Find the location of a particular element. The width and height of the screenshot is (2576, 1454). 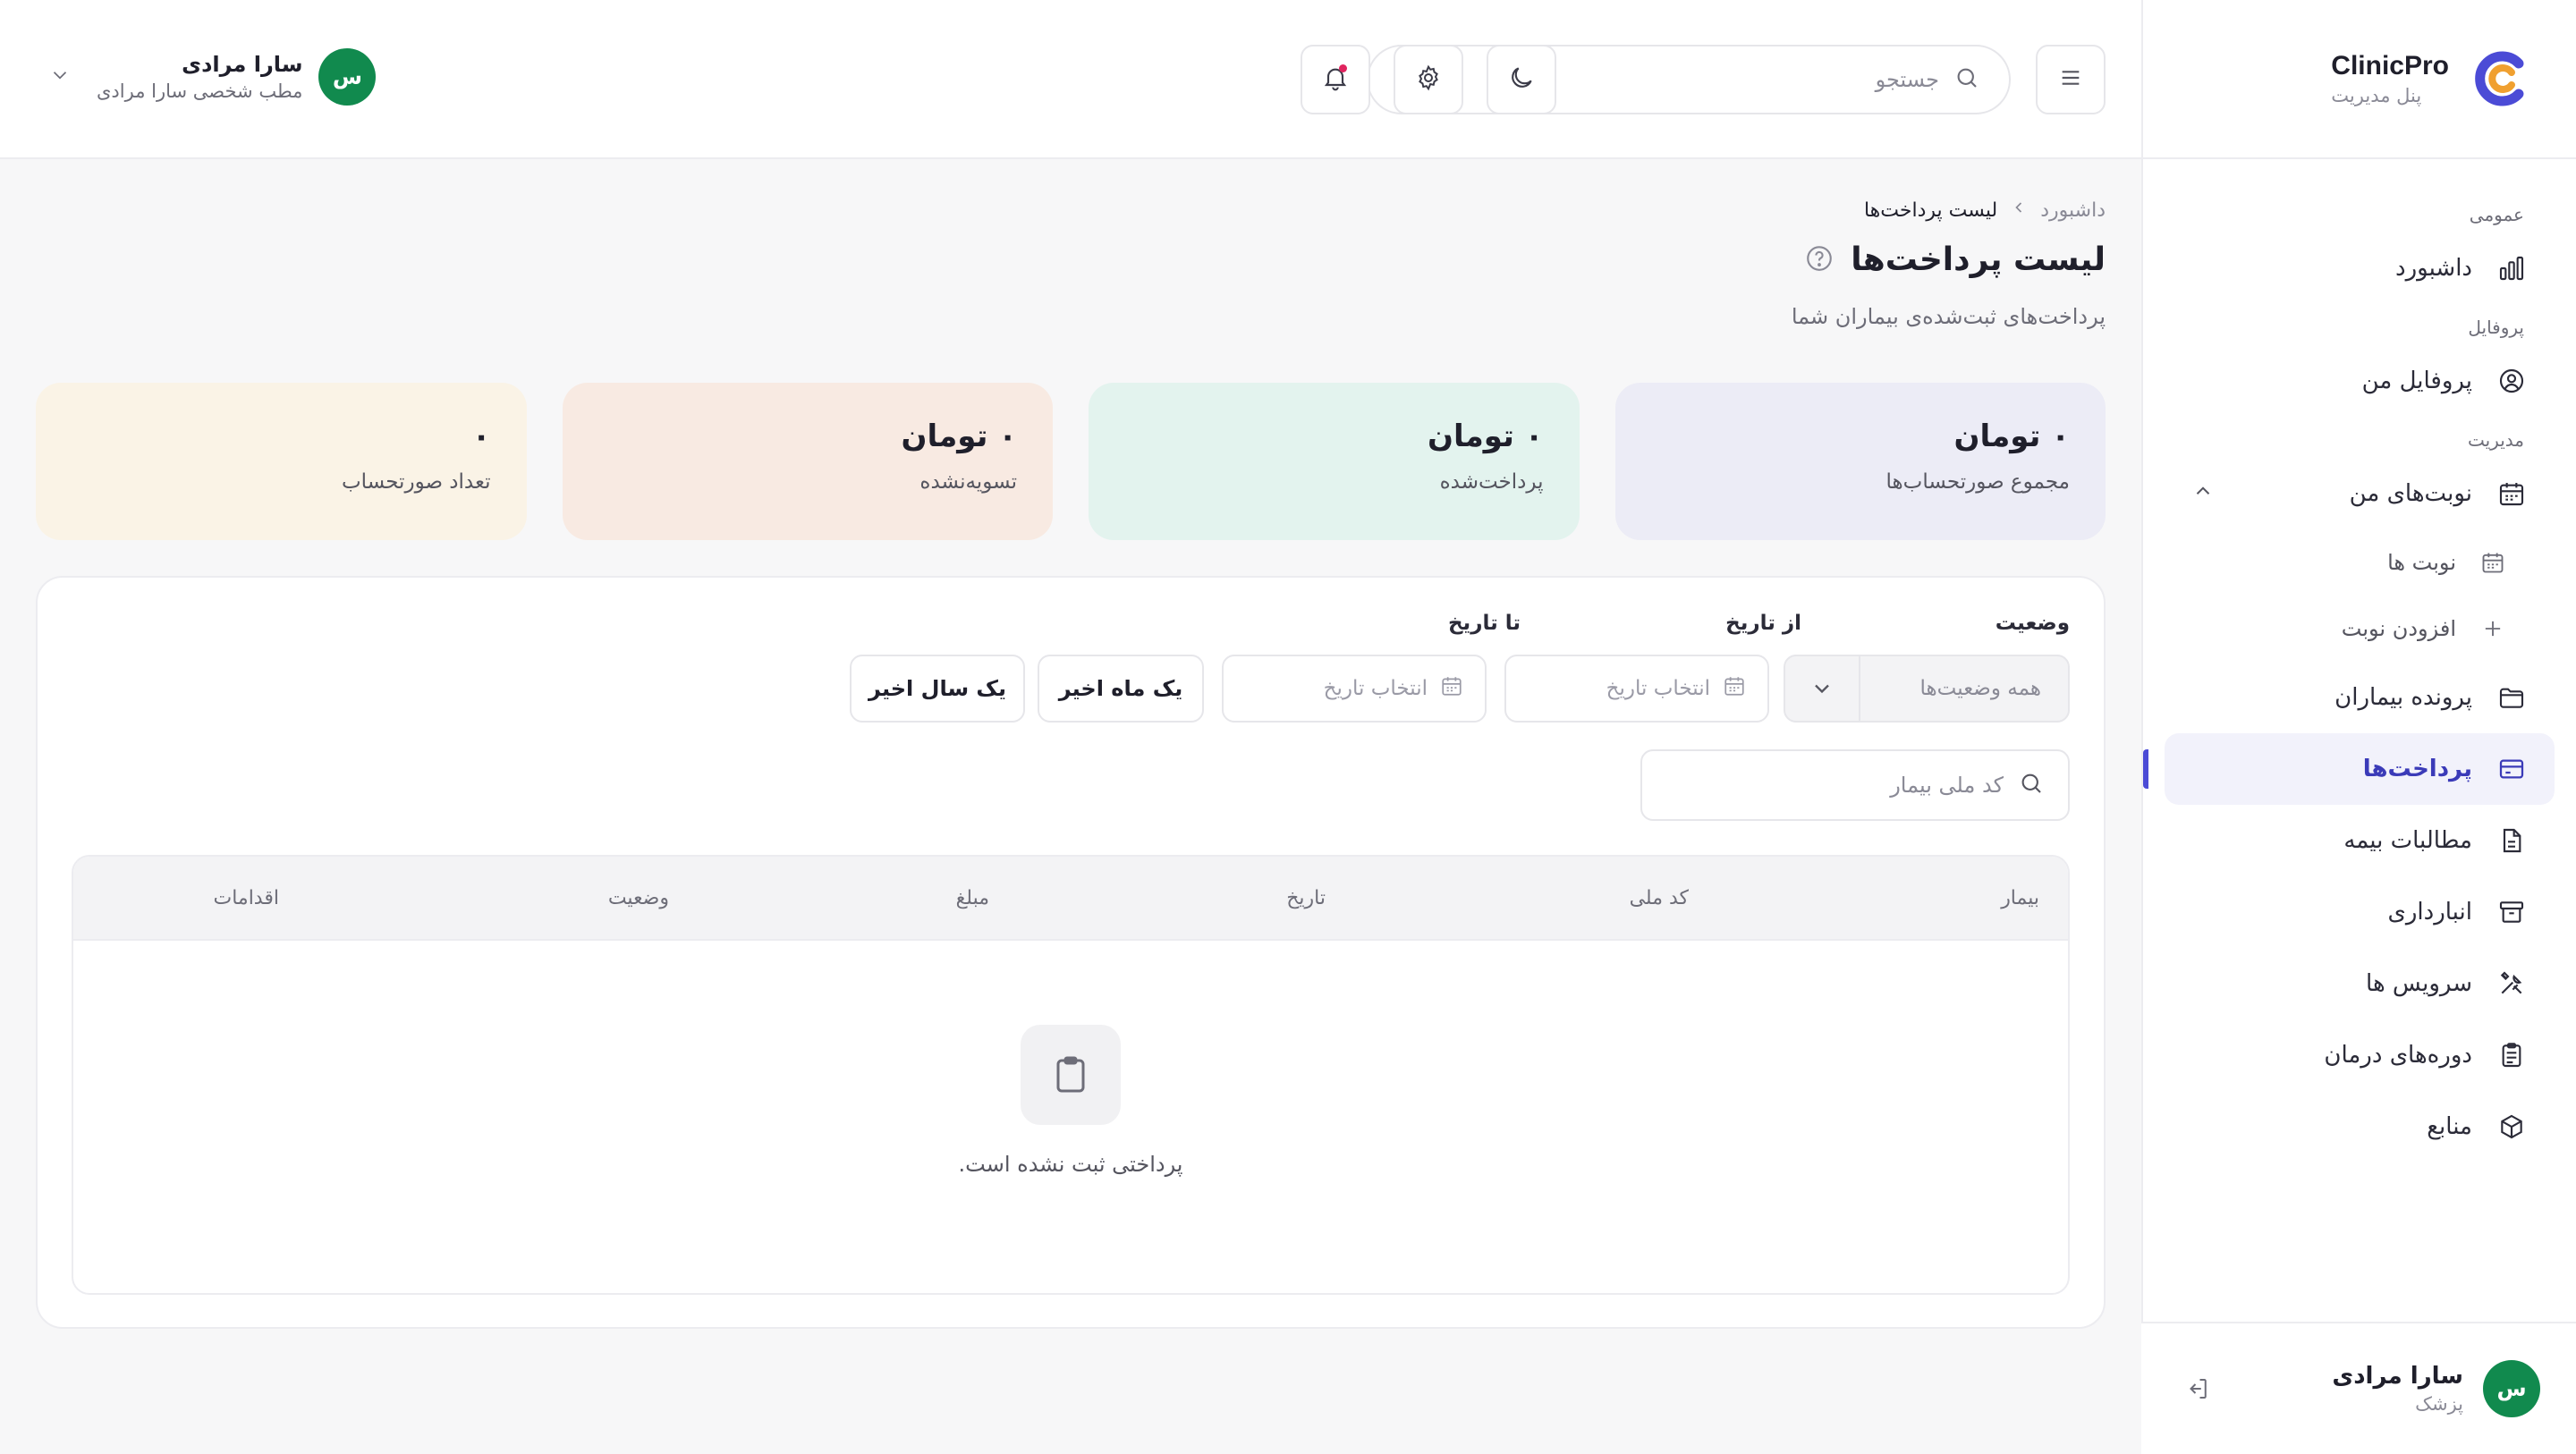

sidebar-item-add-appointment: افزودن نوبت is located at coordinates (2360, 629).